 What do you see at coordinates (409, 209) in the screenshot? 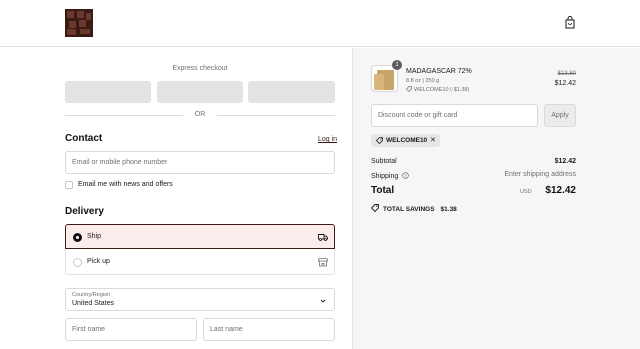
I see `savings-label: TOTAL SAVINGS` at bounding box center [409, 209].